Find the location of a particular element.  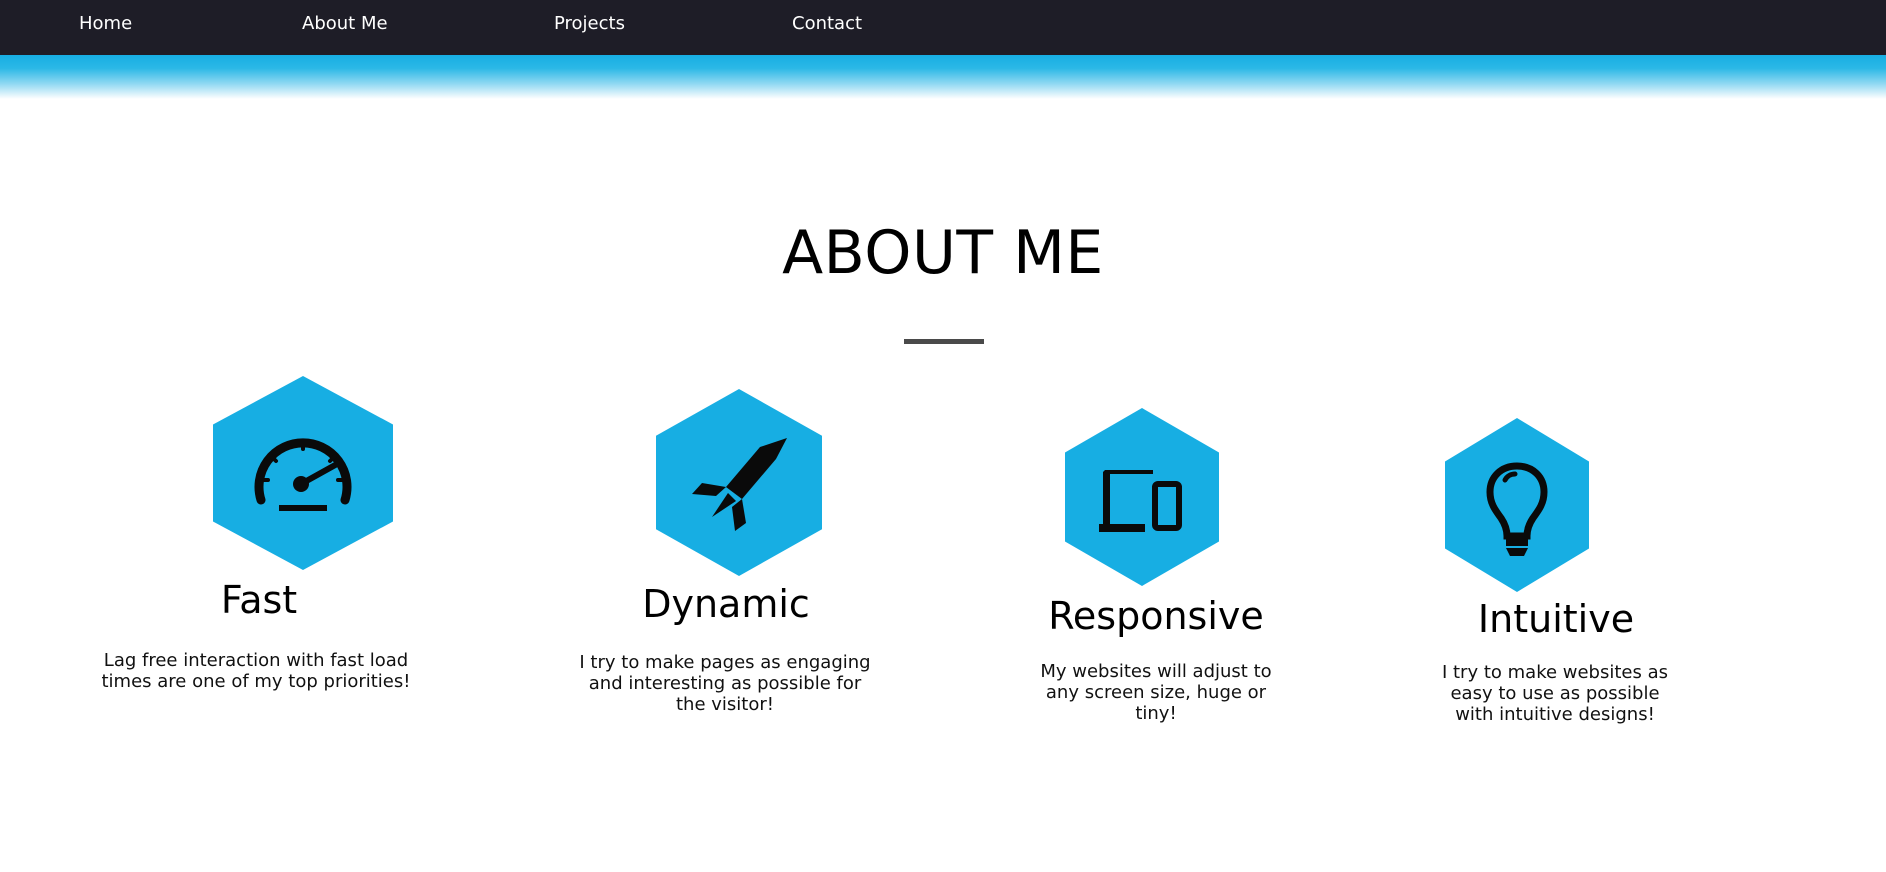

feature-hexagon-responsive is located at coordinates (1142, 497).